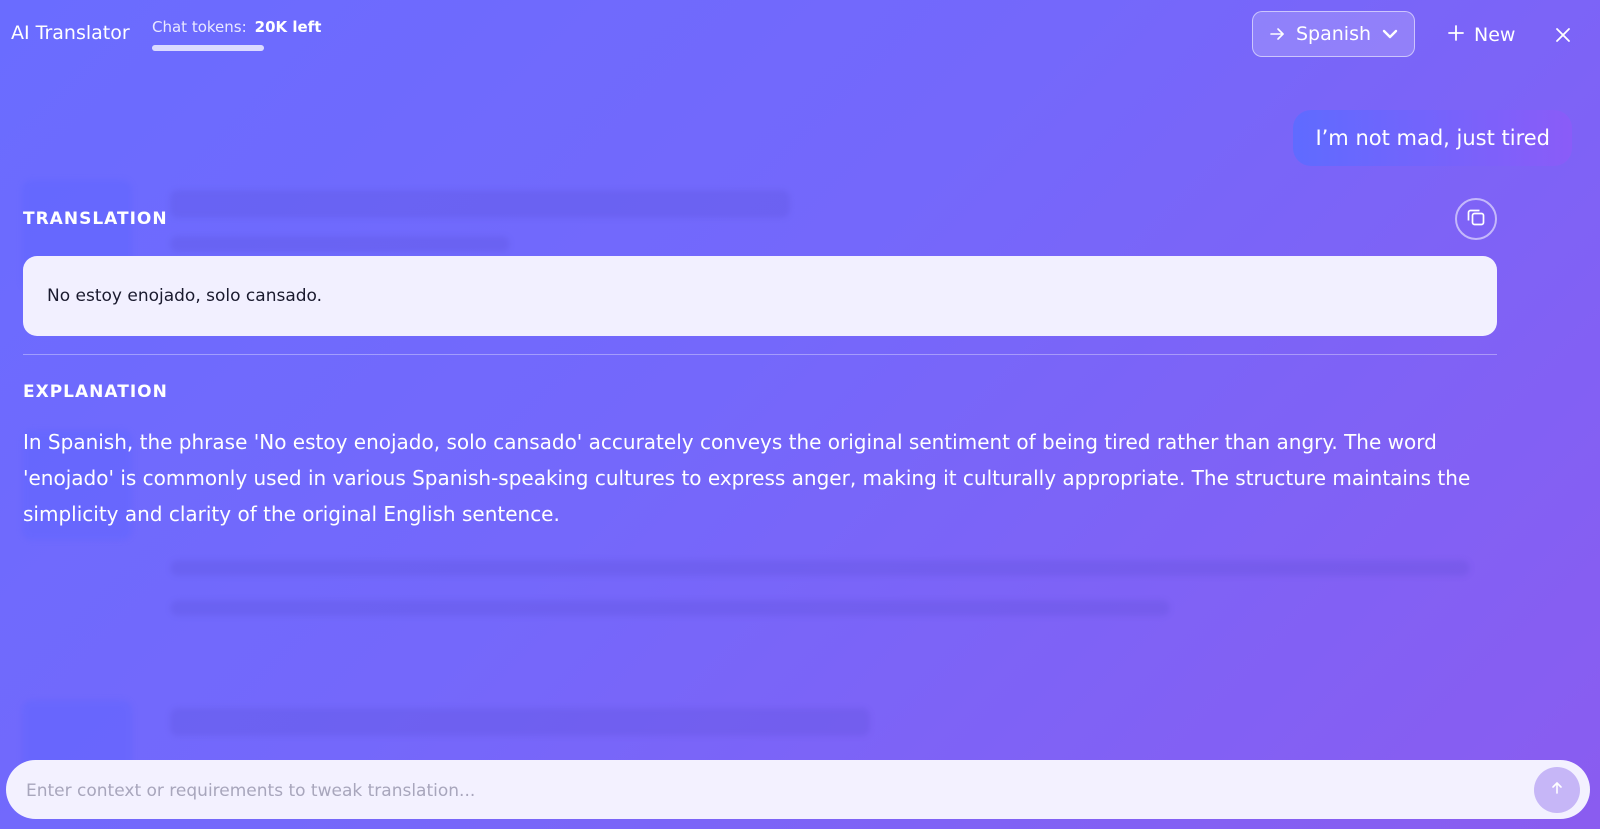 This screenshot has width=1600, height=829. What do you see at coordinates (766, 790) in the screenshot?
I see `tweak-translation-input` at bounding box center [766, 790].